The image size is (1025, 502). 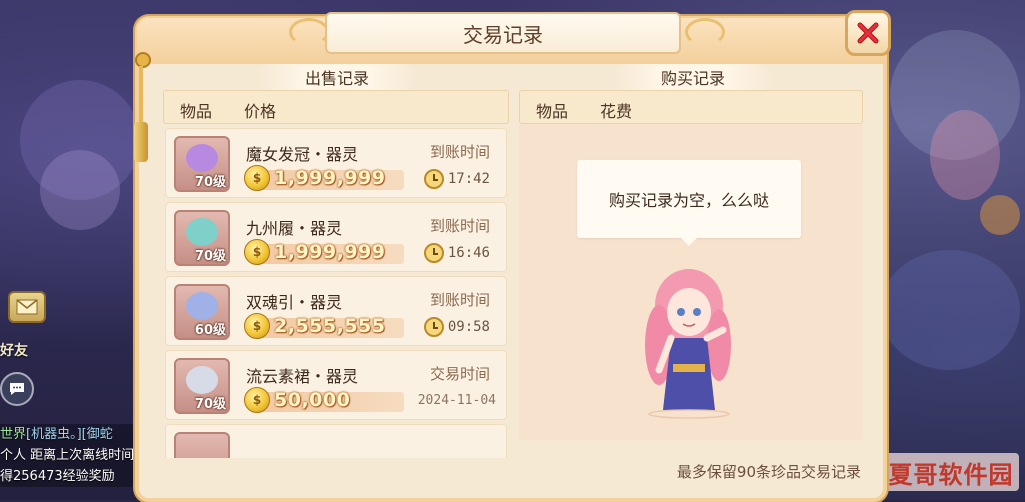 What do you see at coordinates (336, 107) in the screenshot?
I see `sale-column-header: 物品 价格` at bounding box center [336, 107].